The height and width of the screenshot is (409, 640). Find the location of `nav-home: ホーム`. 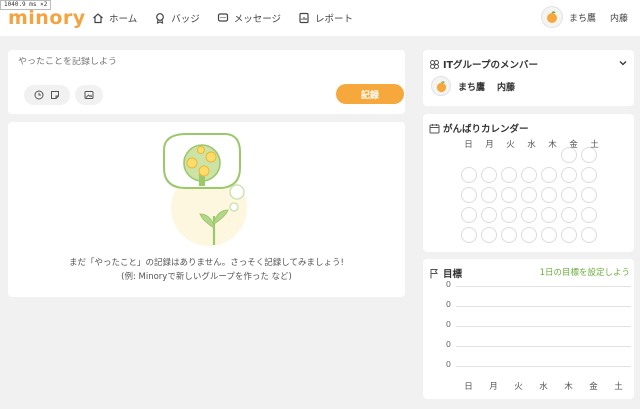

nav-home: ホーム is located at coordinates (114, 18).